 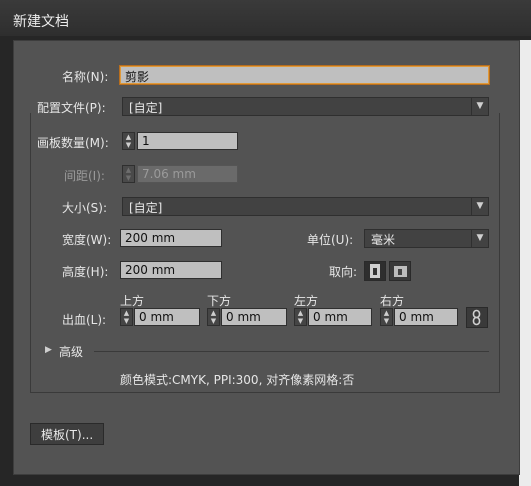 I want to click on portrait-orientation-icon, so click(x=375, y=271).